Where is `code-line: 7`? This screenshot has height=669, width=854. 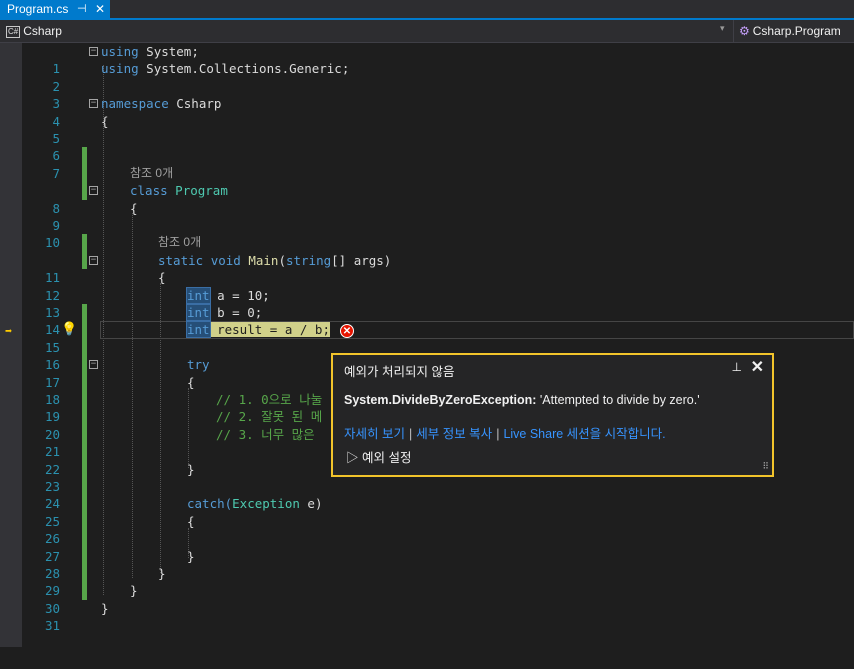 code-line: 7 is located at coordinates (427, 173).